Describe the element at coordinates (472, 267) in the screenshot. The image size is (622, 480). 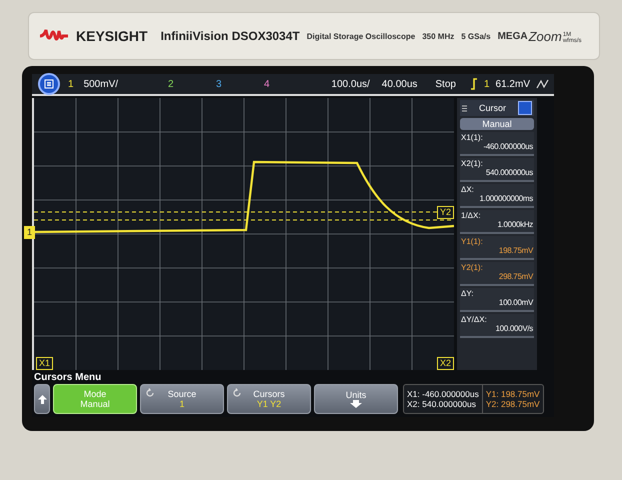
I see `reading-label: Y2(1):` at that location.